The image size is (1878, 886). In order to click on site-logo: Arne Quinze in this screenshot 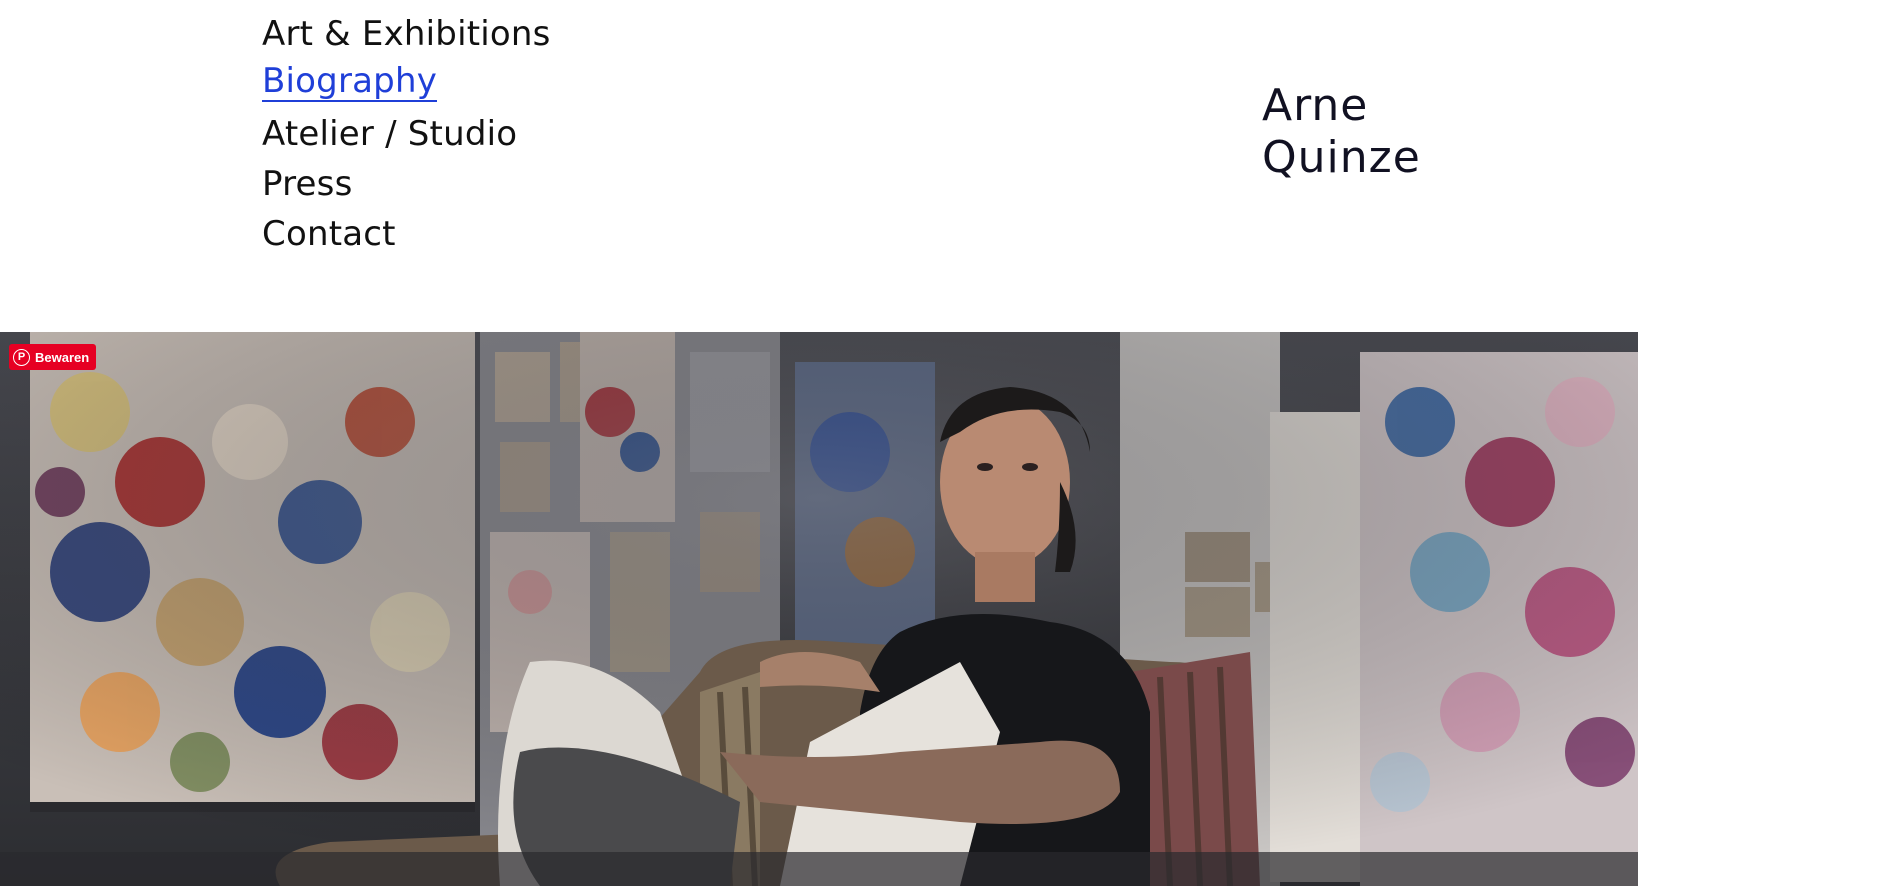, I will do `click(1341, 132)`.